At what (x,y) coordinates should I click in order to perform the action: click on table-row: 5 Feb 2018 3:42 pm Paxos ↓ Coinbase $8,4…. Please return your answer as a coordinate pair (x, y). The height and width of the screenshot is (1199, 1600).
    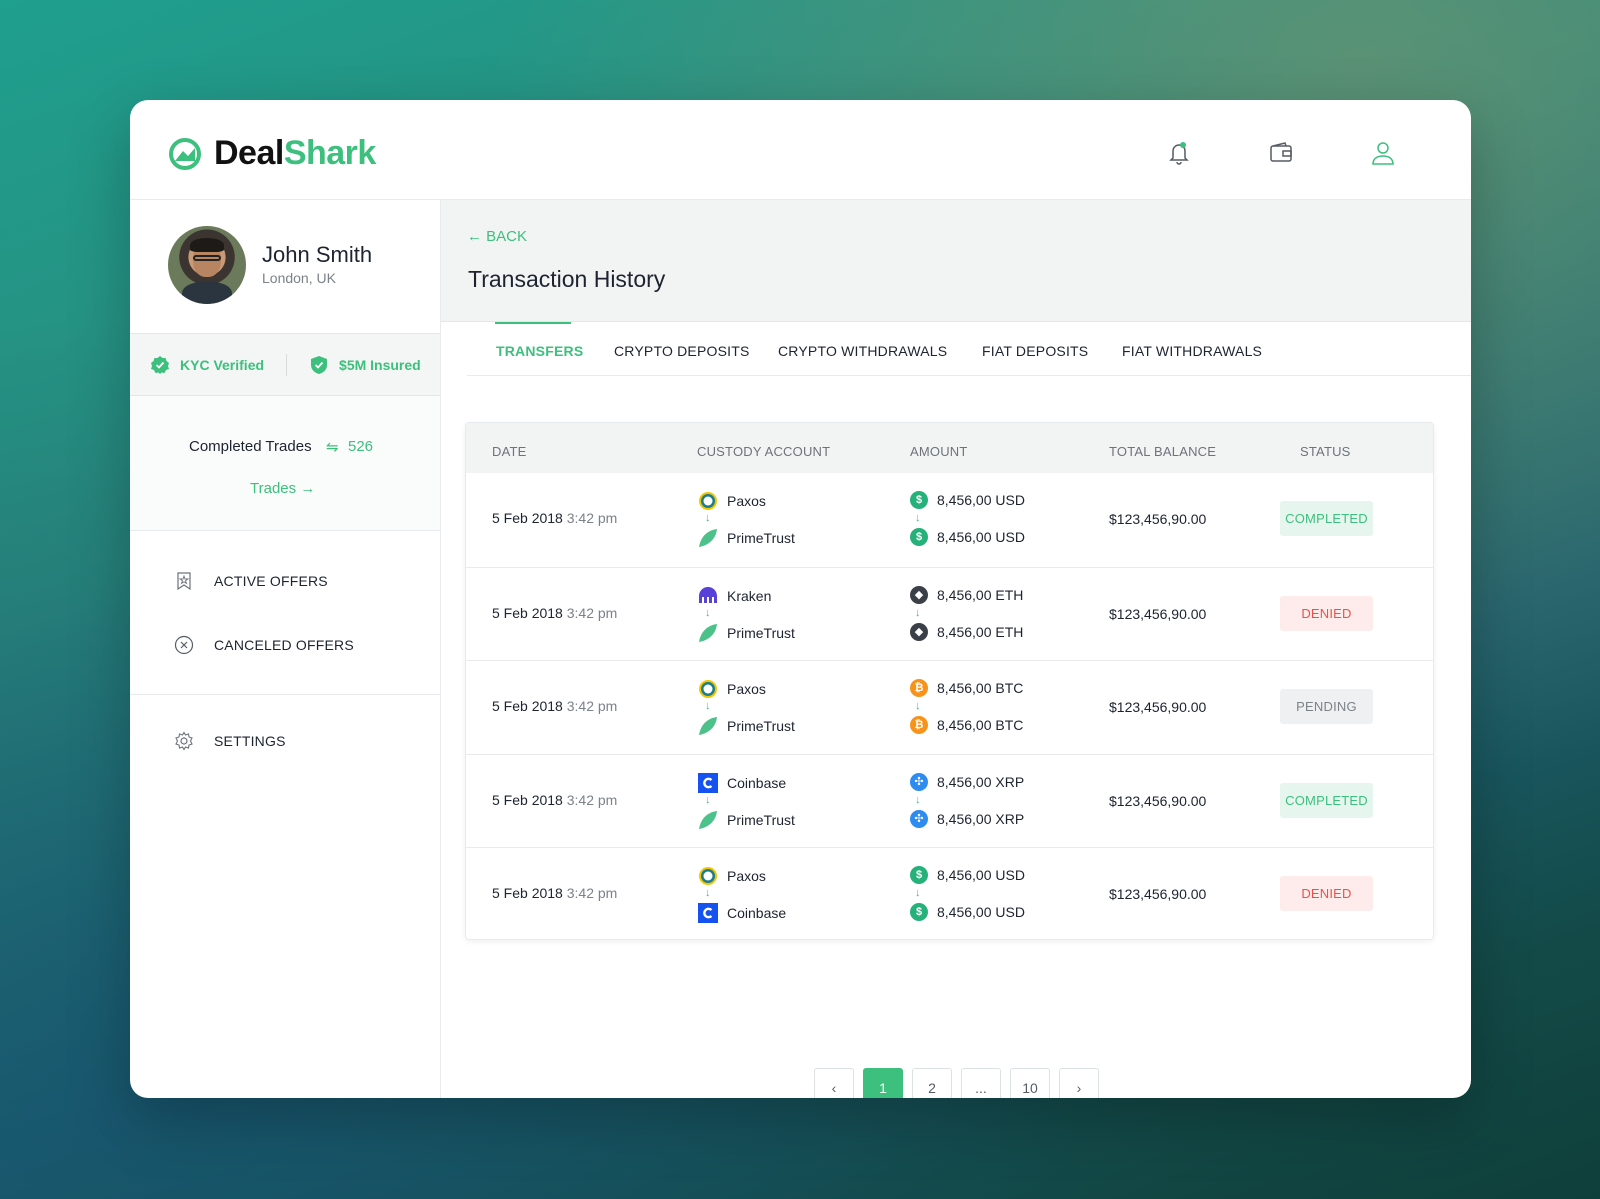
    Looking at the image, I should click on (949, 893).